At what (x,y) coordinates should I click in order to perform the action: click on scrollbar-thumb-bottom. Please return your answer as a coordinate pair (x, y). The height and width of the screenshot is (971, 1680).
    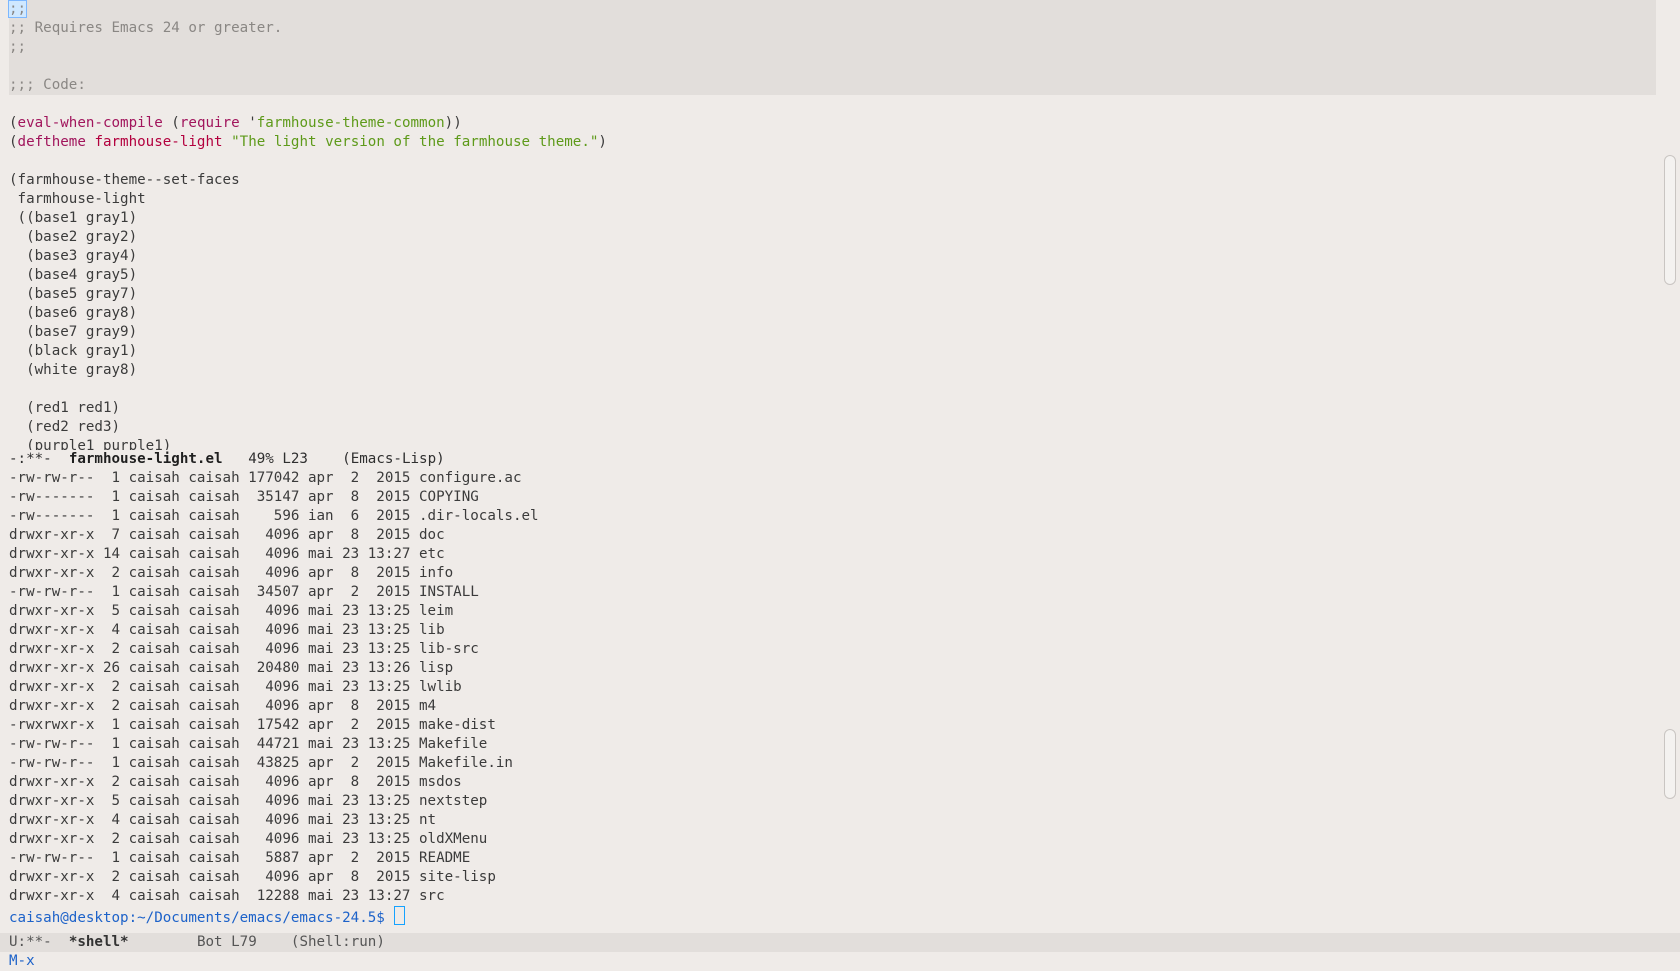
    Looking at the image, I should click on (1670, 764).